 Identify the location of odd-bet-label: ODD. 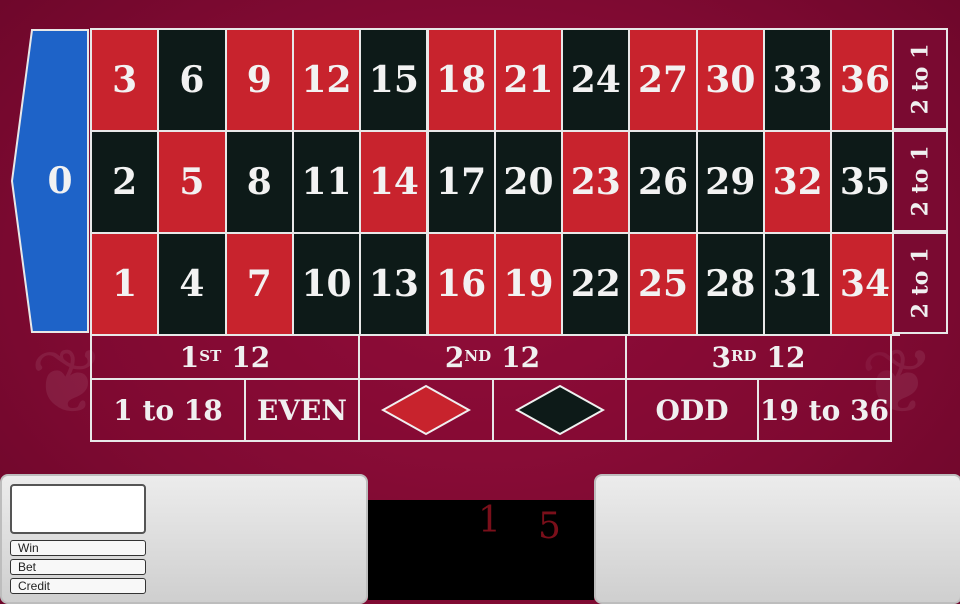
(692, 410).